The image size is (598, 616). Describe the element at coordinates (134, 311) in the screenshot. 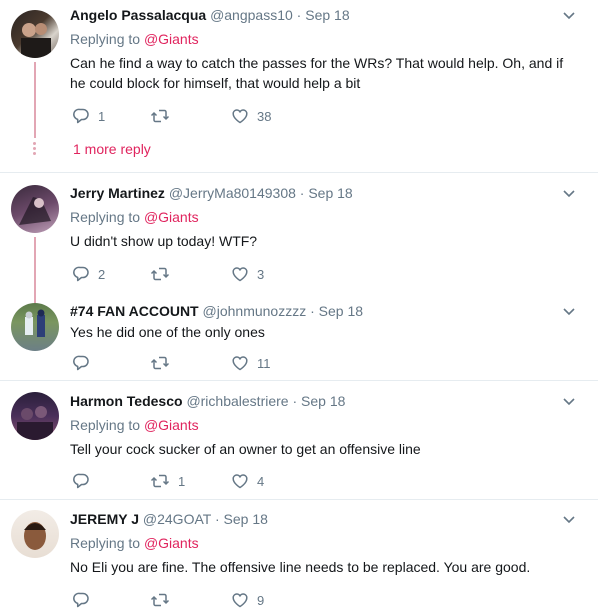

I see `display-name: #74 FAN ACCOUNT` at that location.